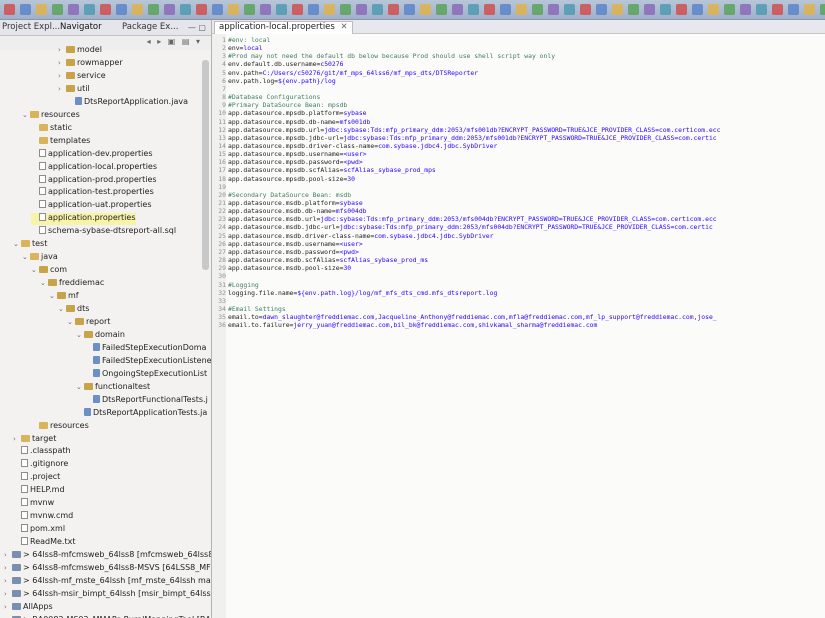 This screenshot has width=825, height=618. What do you see at coordinates (145, 348) in the screenshot?
I see `tree-item: FailedStepExecutionDoma` at bounding box center [145, 348].